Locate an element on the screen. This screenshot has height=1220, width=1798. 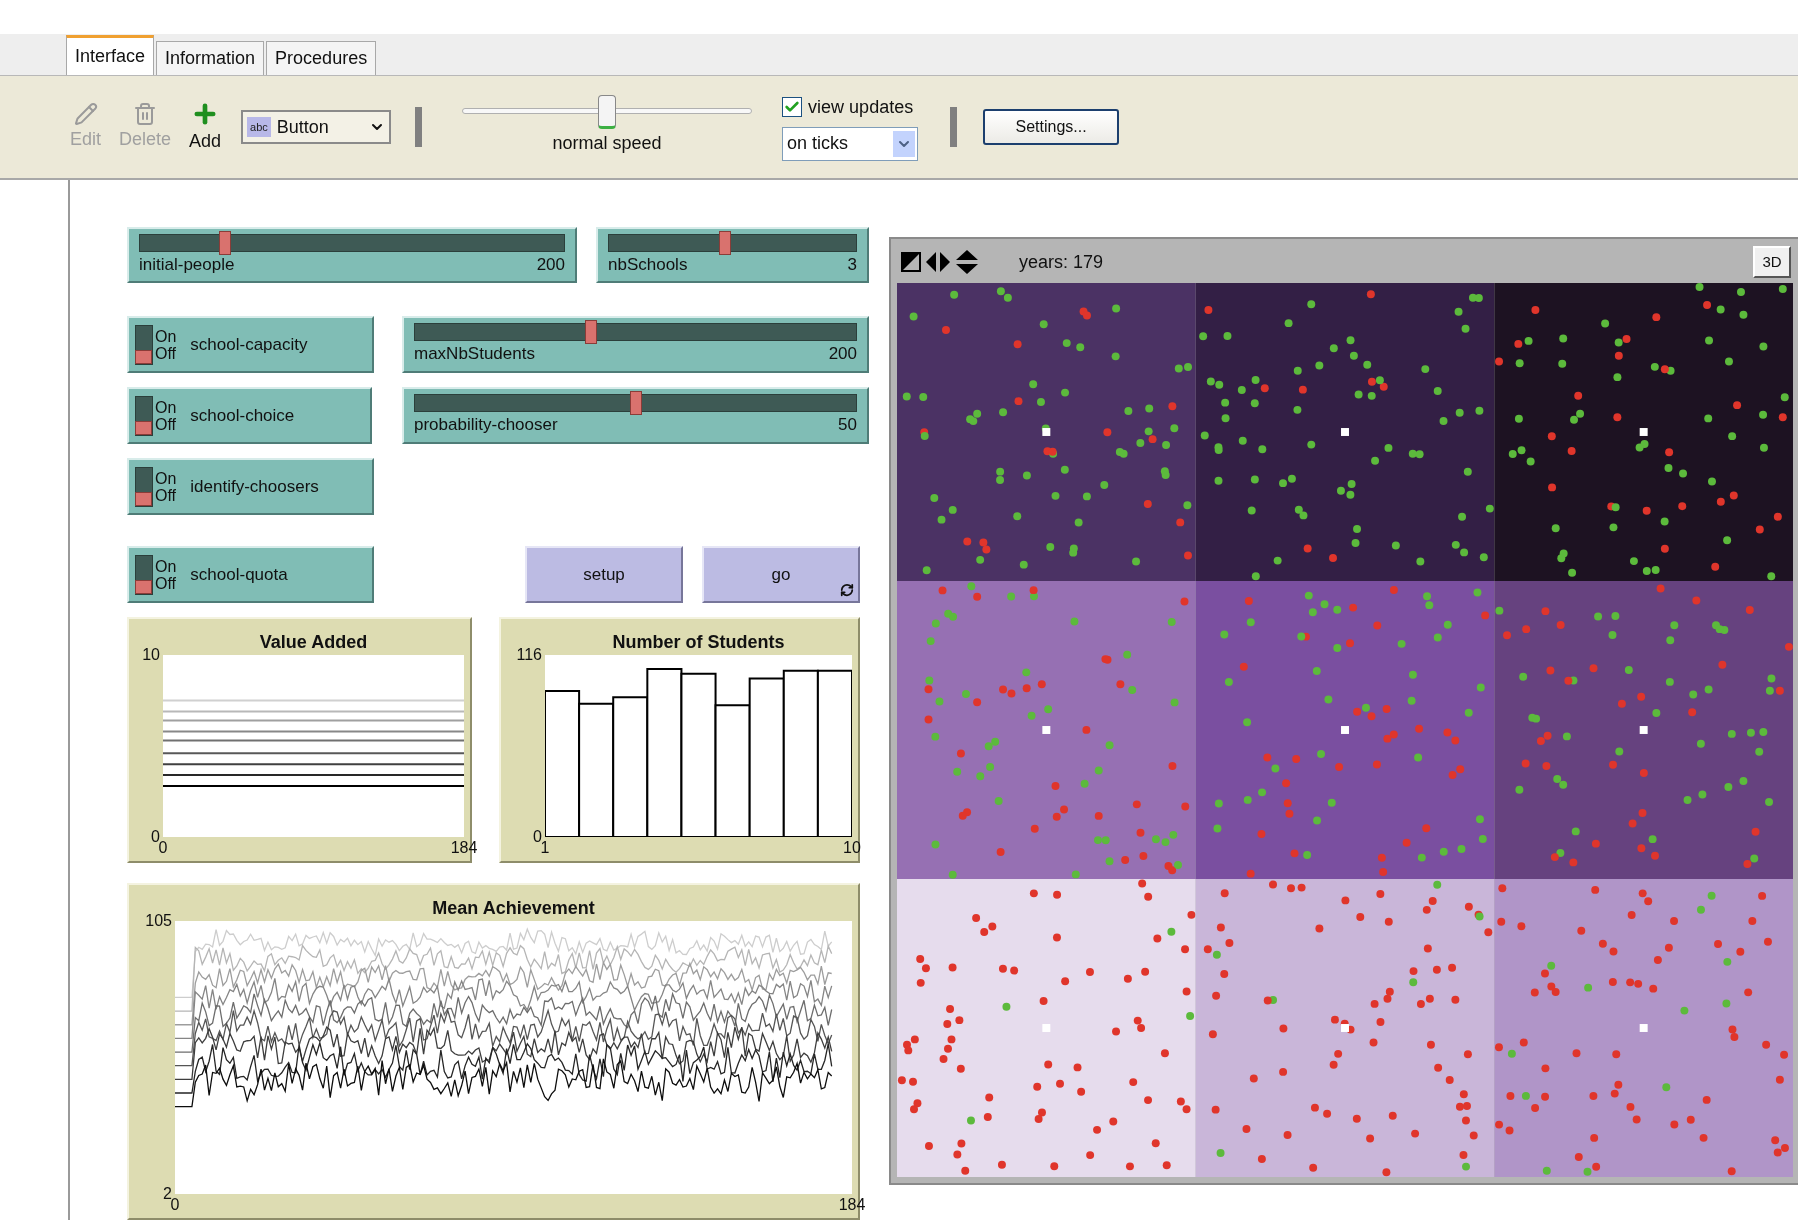
switch-label: school-capacity is located at coordinates (249, 344).